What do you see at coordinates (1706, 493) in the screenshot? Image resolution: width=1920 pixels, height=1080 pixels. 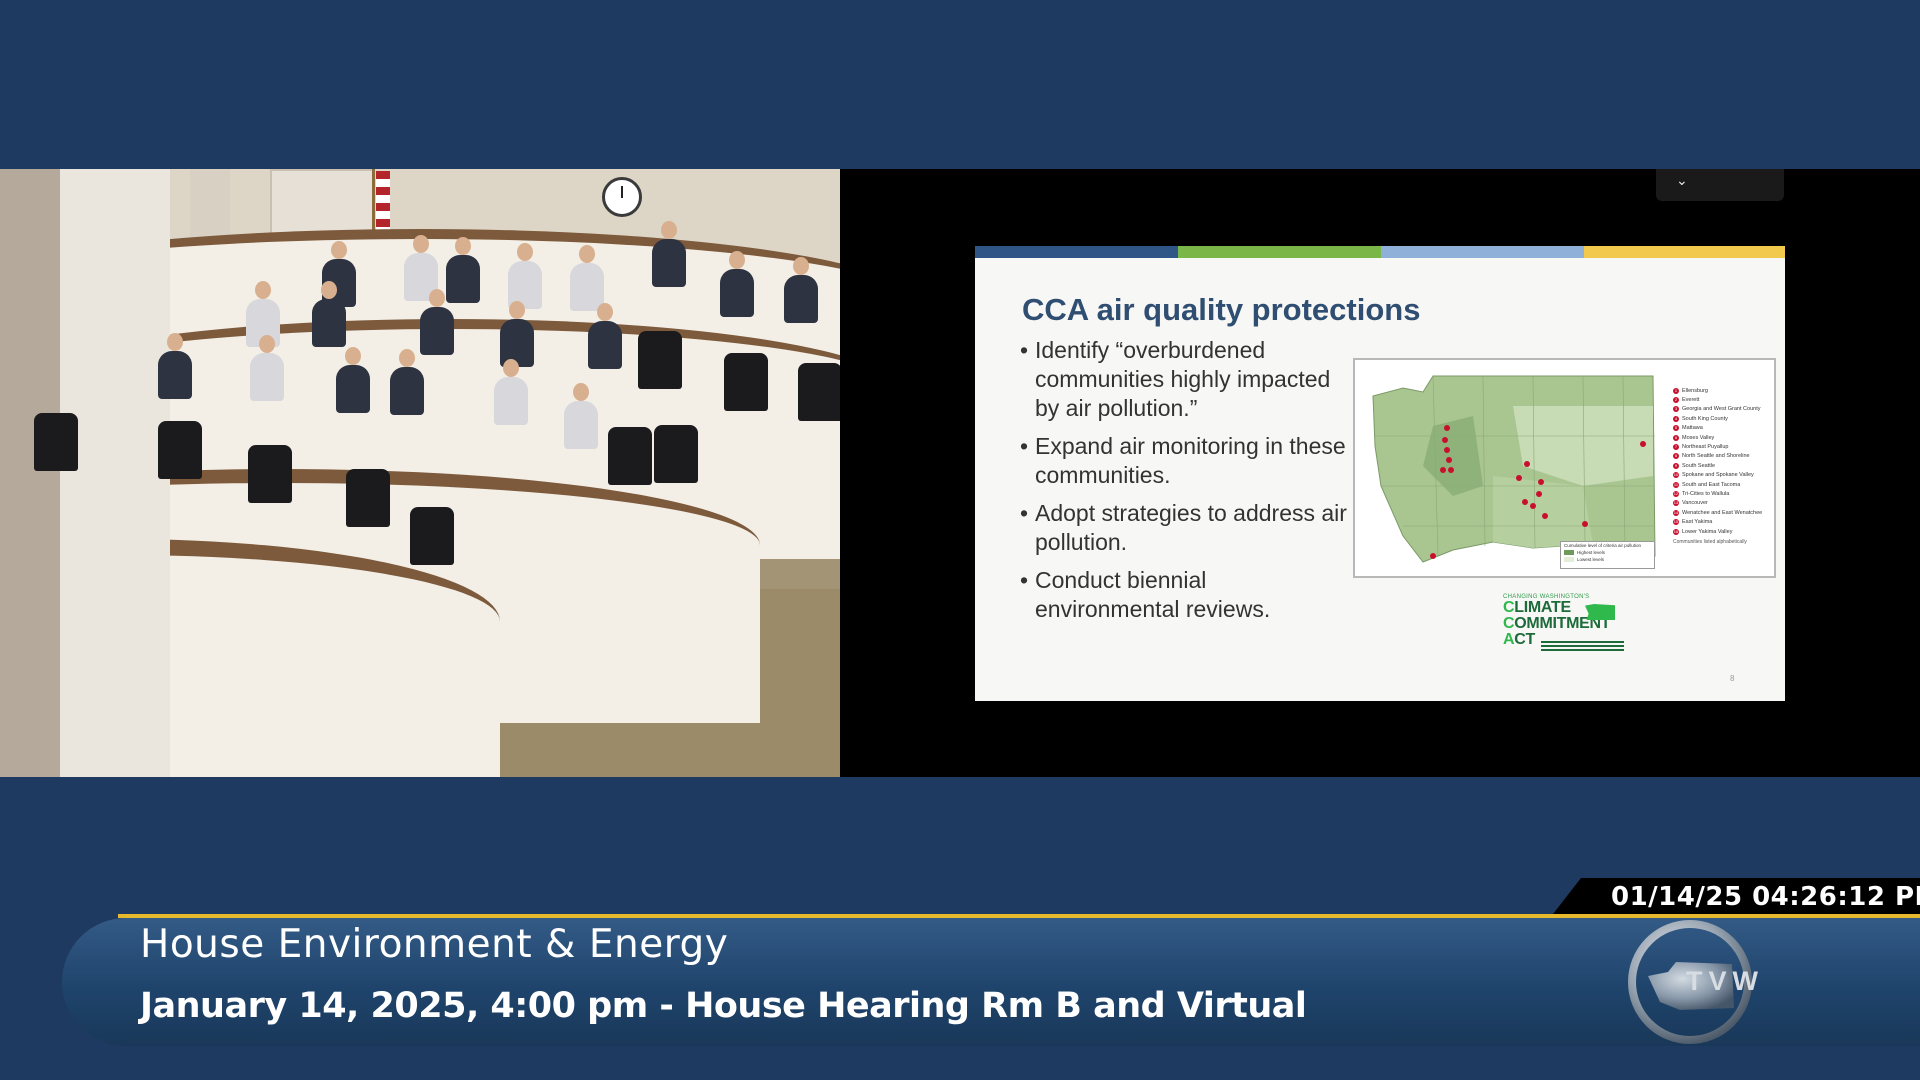 I see `legend-item: Tri-Cities to Wallula` at bounding box center [1706, 493].